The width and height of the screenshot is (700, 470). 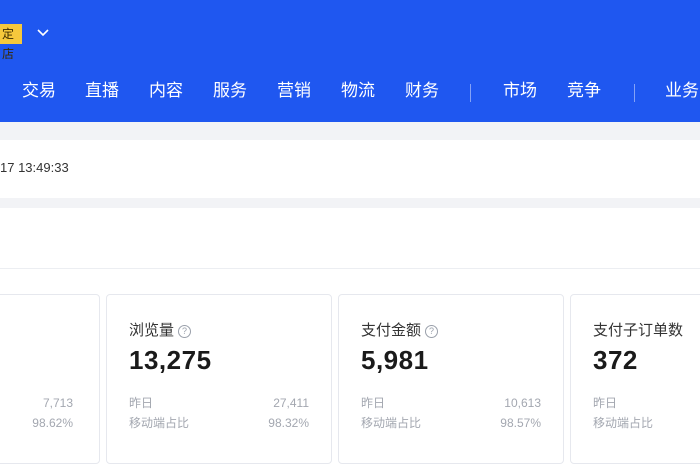 What do you see at coordinates (152, 330) in the screenshot?
I see `metric-title: 浏览量` at bounding box center [152, 330].